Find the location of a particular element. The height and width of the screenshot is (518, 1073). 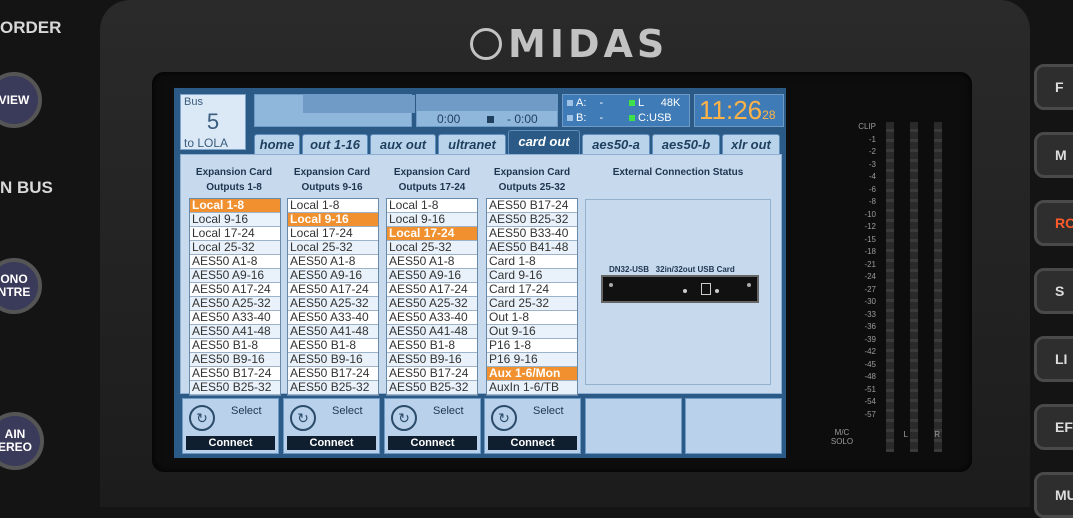

softkey-1-connect: Connect is located at coordinates (230, 443).